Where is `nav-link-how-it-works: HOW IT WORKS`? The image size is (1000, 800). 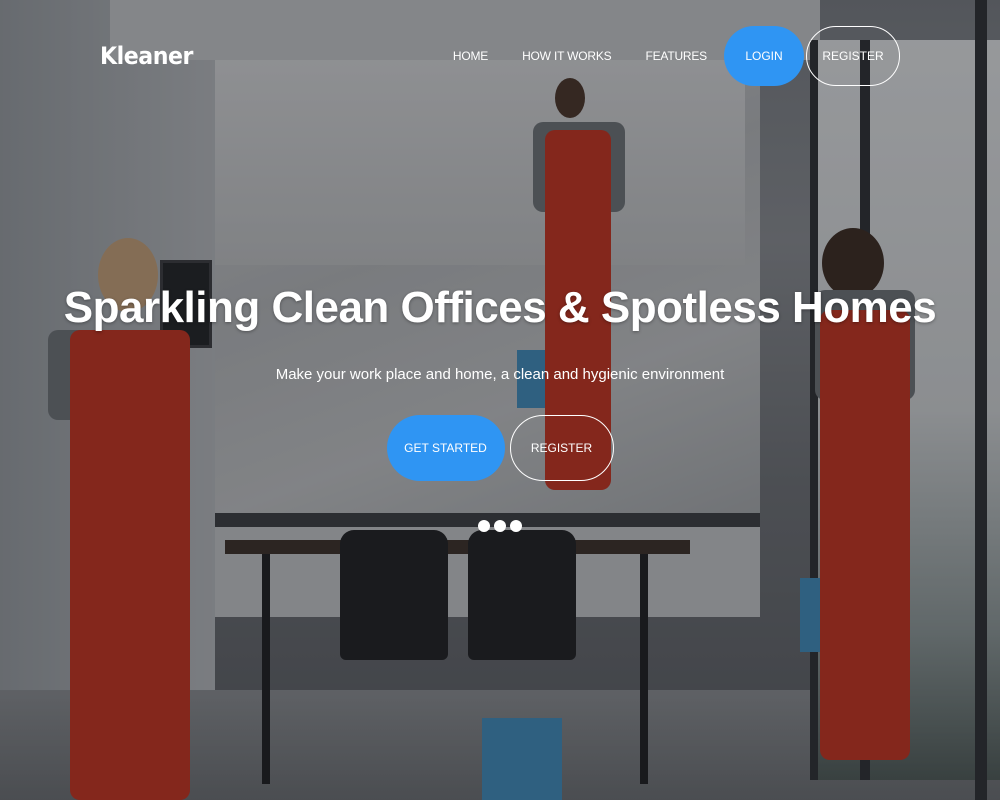 nav-link-how-it-works: HOW IT WORKS is located at coordinates (567, 56).